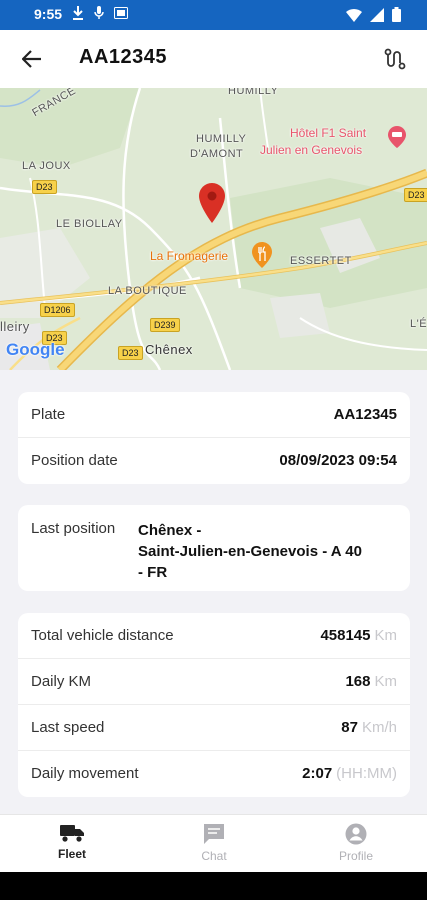 Image resolution: width=427 pixels, height=900 pixels. I want to click on bottom-navigation: Fleet Chat Profile, so click(213, 843).